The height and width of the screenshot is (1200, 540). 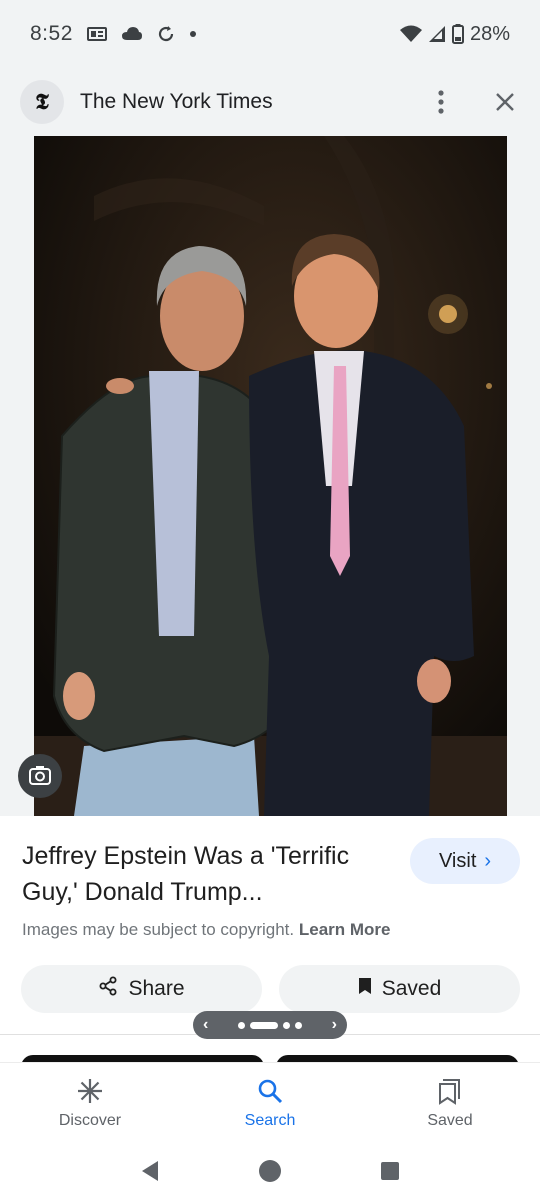 I want to click on share-icon, so click(x=108, y=989).